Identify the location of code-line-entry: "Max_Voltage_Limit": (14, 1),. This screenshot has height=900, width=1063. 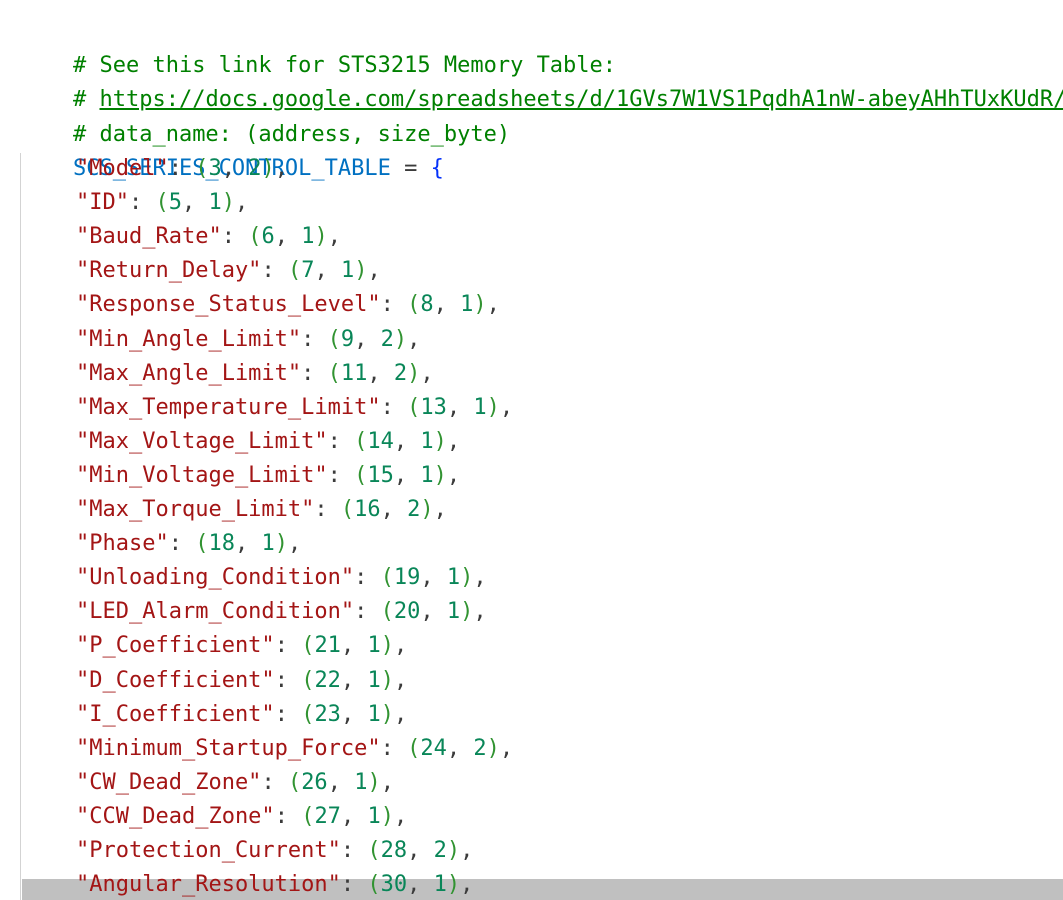
(268, 442).